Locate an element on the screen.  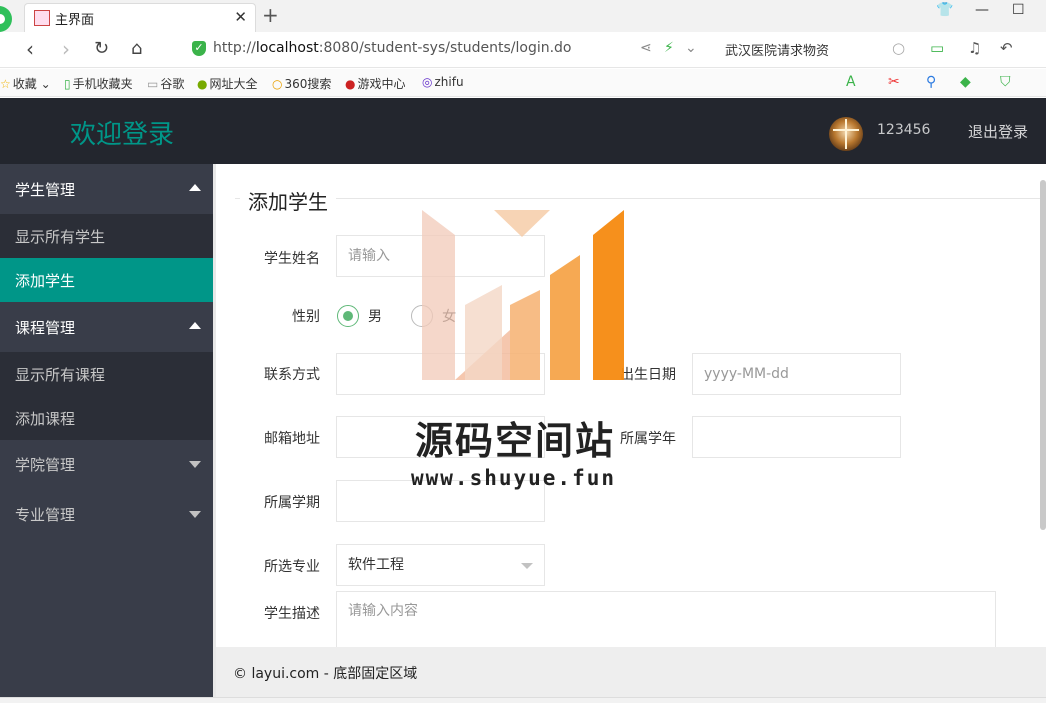
tab-close-icon: ✕ is located at coordinates (240, 17).